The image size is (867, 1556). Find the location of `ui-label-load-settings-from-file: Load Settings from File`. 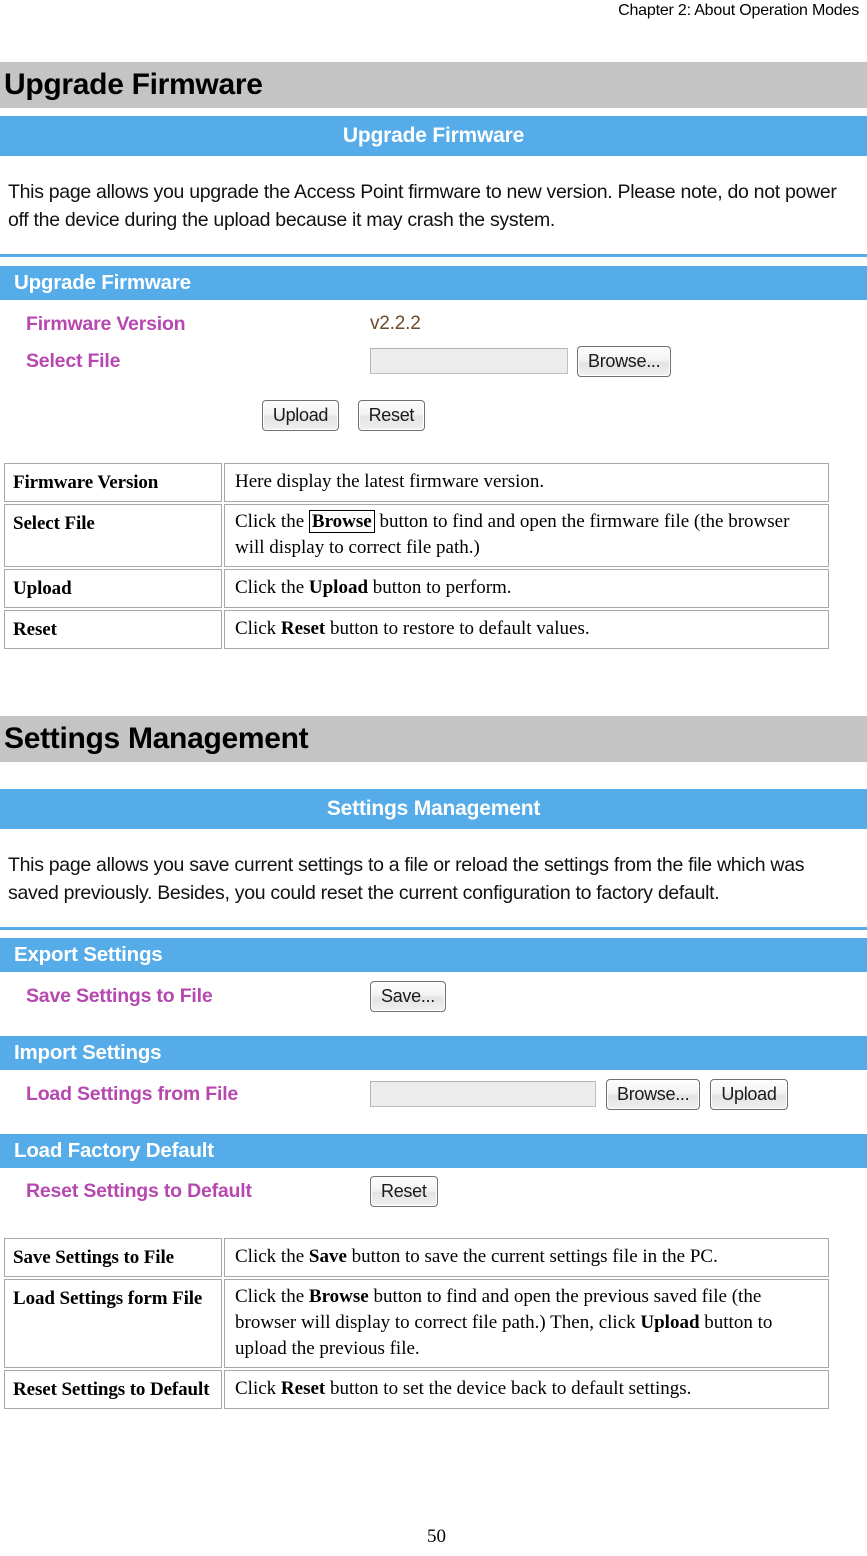

ui-label-load-settings-from-file: Load Settings from File is located at coordinates (132, 1093).